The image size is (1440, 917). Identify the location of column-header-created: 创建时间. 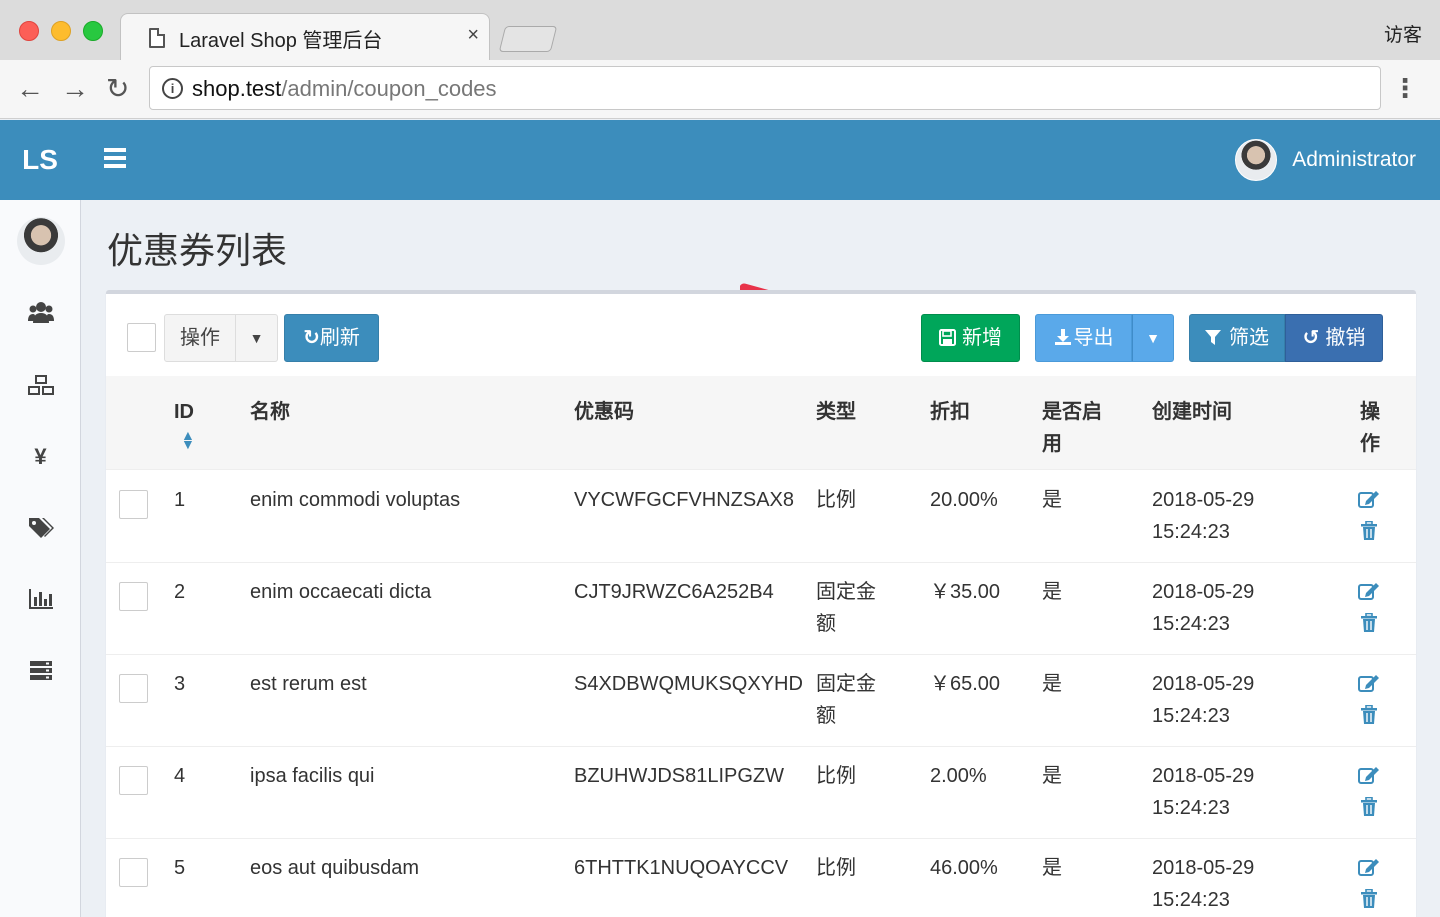
(1192, 412).